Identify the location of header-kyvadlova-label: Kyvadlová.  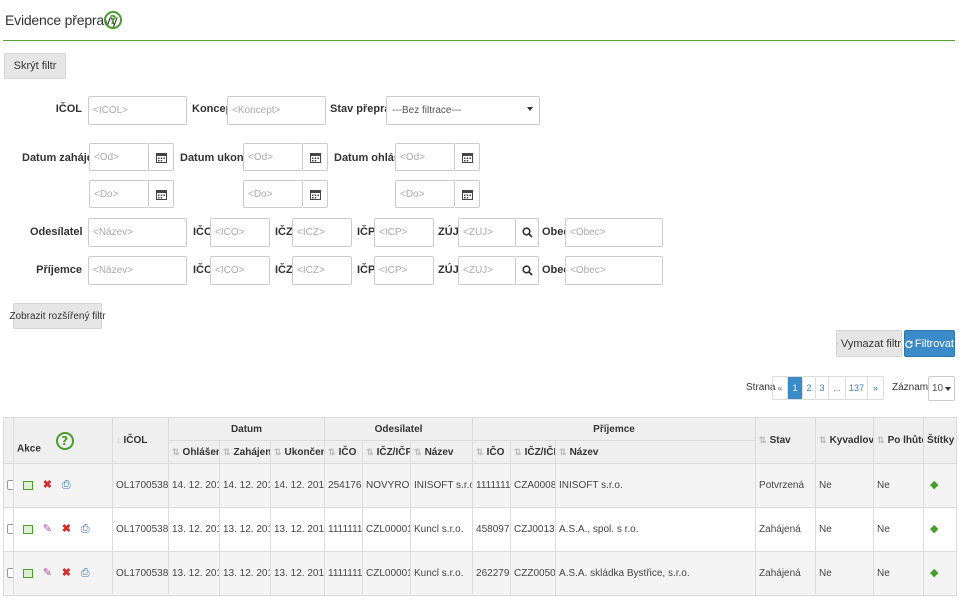
(851, 440).